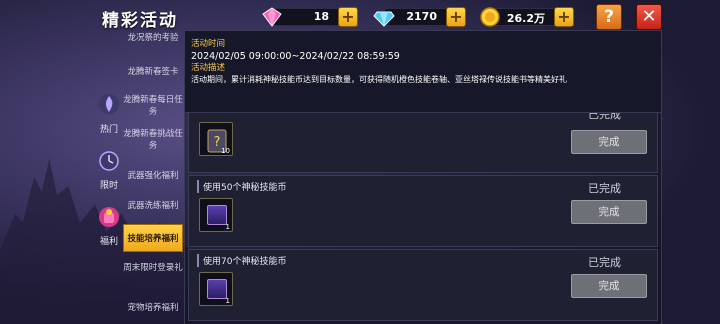 Image resolution: width=720 pixels, height=324 pixels. I want to click on subtab-item: 龙腾新春签卡, so click(153, 72).